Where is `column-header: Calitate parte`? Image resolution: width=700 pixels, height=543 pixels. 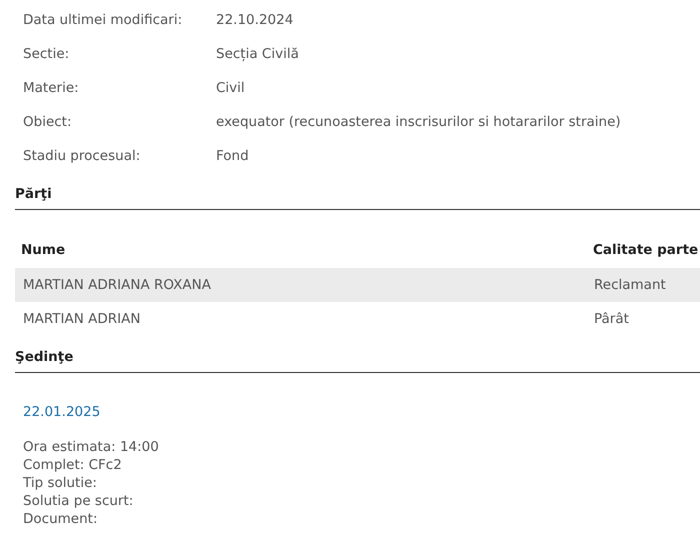 column-header: Calitate parte is located at coordinates (646, 250).